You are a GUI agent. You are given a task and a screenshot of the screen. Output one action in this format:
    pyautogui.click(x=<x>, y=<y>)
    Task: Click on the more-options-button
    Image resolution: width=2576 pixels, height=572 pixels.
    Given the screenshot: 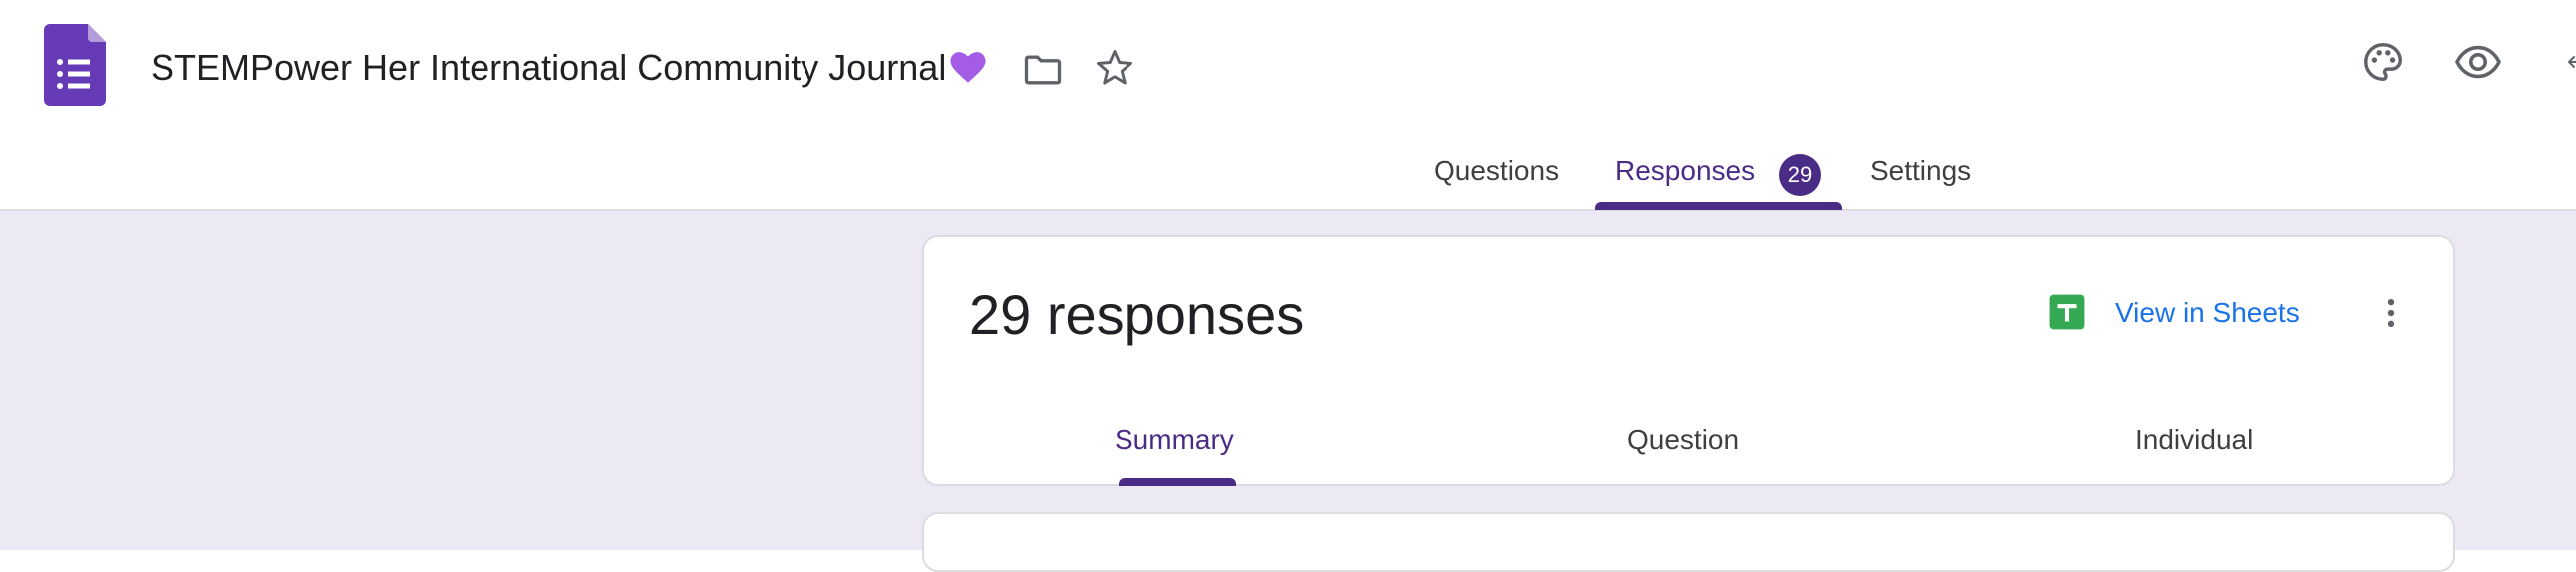 What is the action you would take?
    pyautogui.click(x=2391, y=313)
    